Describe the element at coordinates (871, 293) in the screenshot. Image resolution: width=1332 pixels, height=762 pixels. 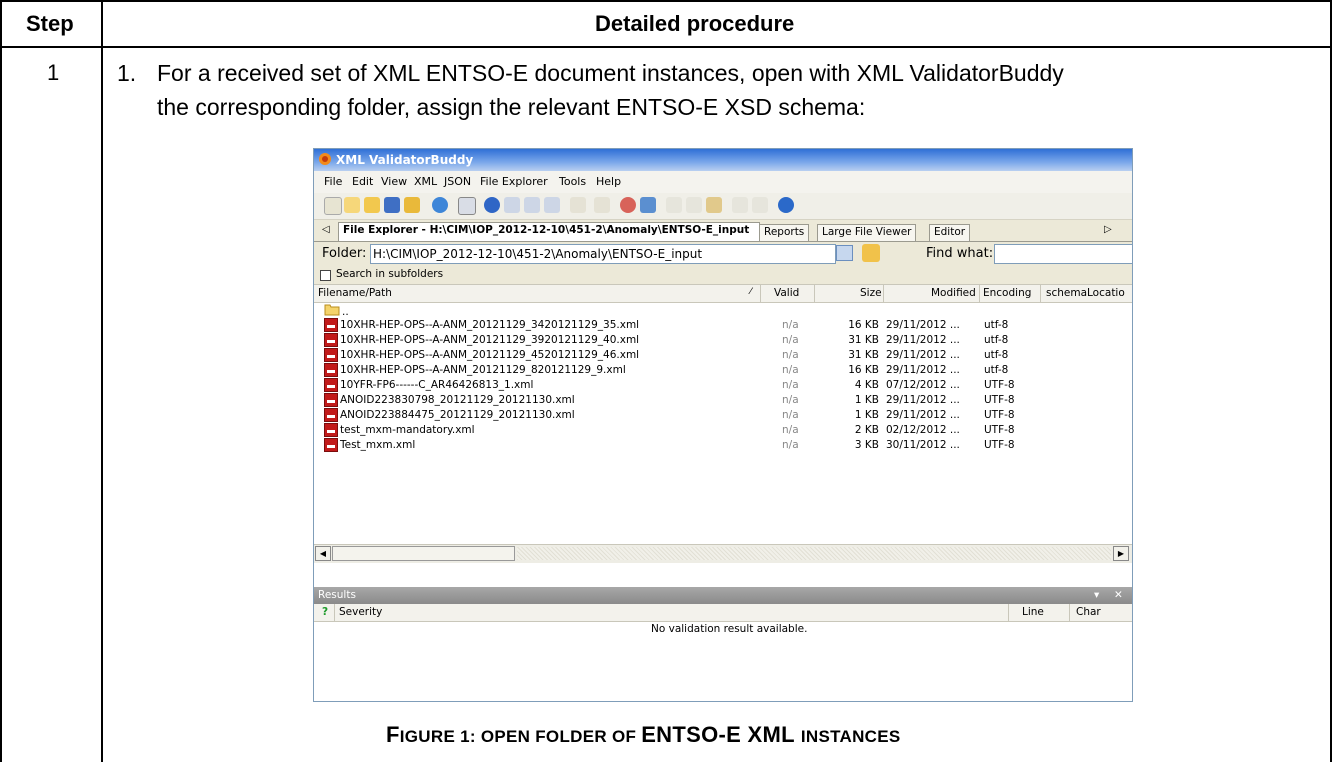
I see `col-size: Size` at that location.